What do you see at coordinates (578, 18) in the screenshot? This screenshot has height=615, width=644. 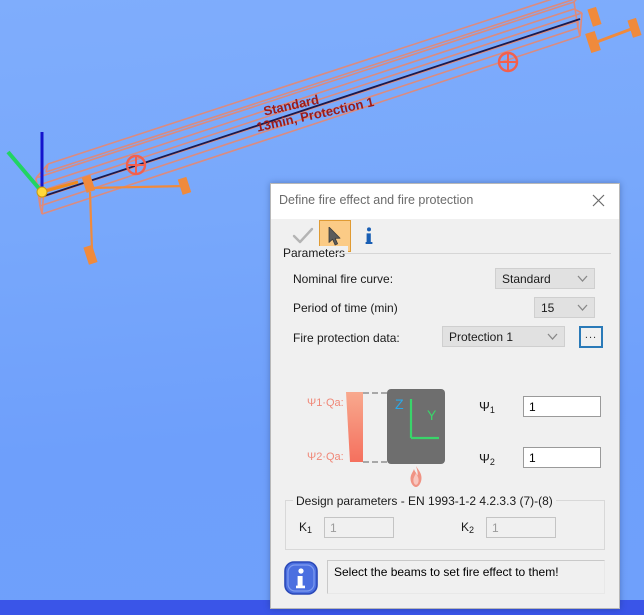 I see `beam-right-end` at bounding box center [578, 18].